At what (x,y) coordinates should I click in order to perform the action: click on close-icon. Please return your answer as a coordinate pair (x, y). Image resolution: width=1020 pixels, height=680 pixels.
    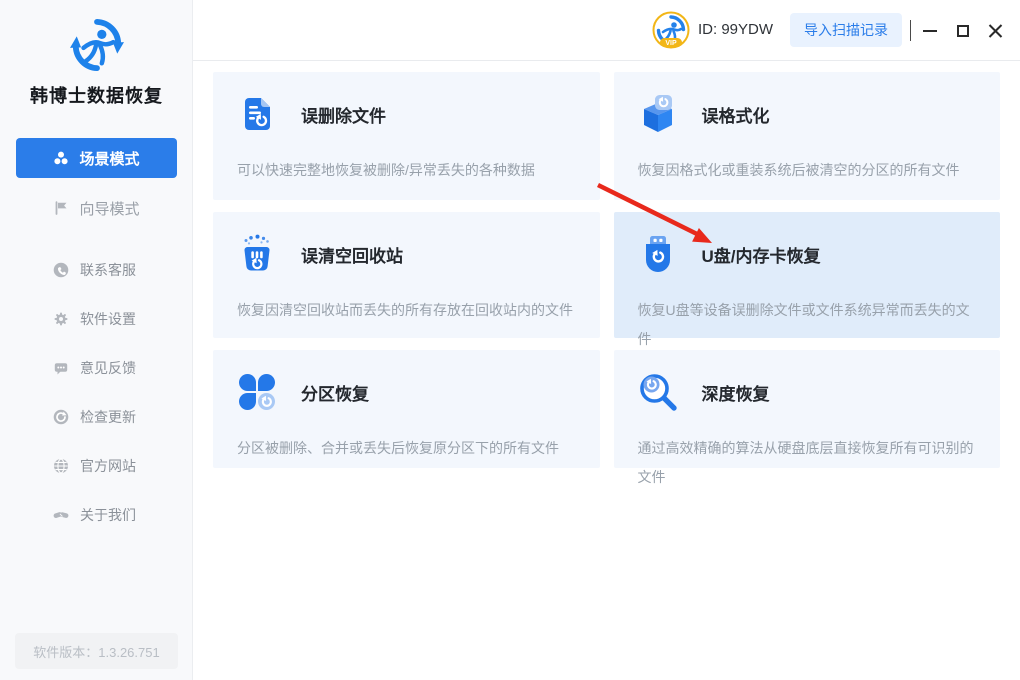
    Looking at the image, I should click on (995, 31).